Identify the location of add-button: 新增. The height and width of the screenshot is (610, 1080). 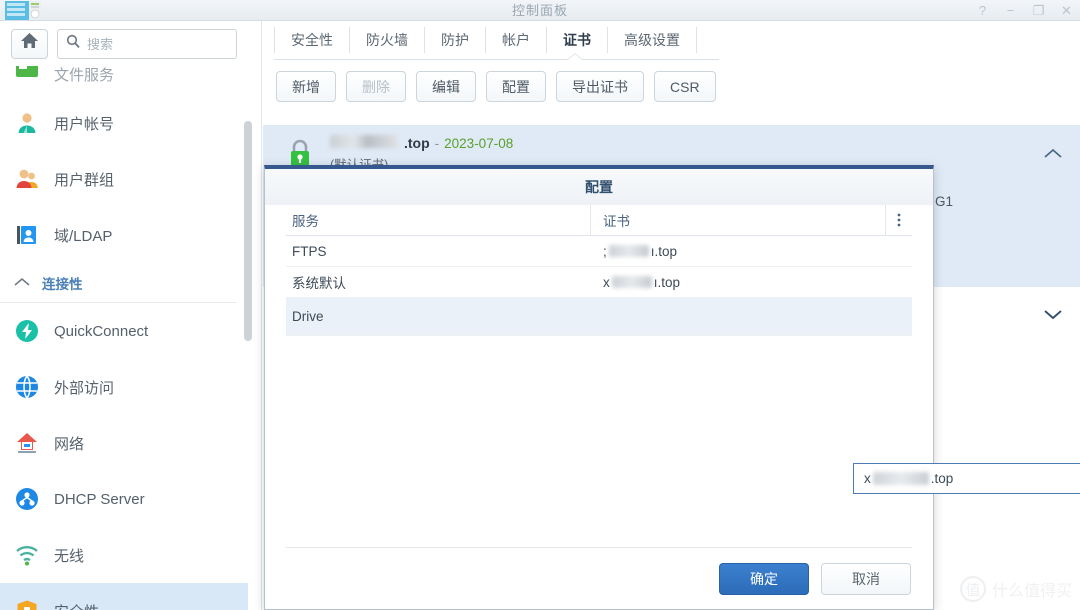
(306, 86).